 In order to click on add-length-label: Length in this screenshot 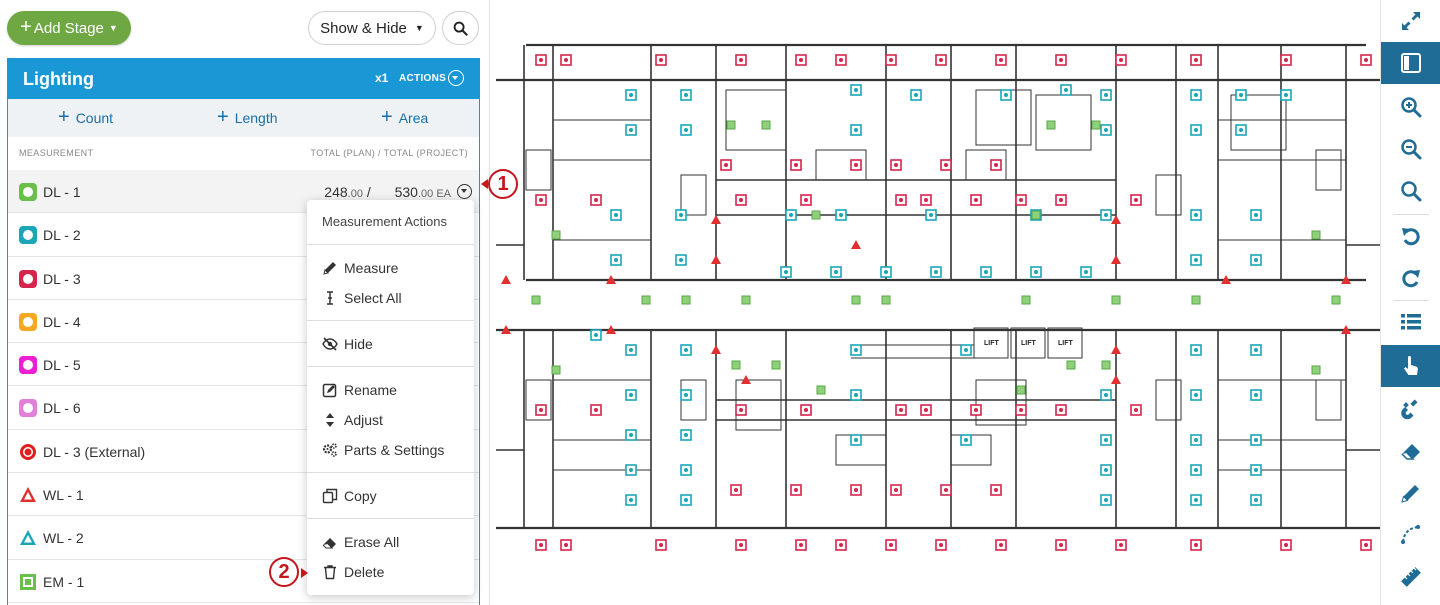, I will do `click(256, 118)`.